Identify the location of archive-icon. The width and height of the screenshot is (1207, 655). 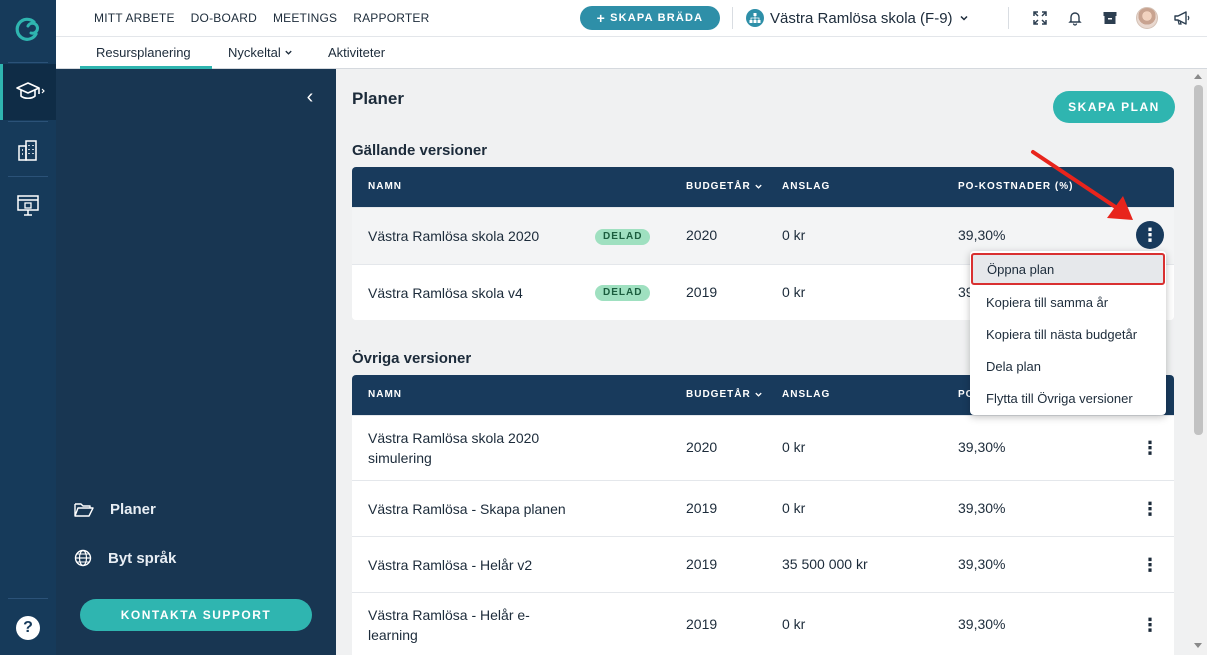
(1110, 18).